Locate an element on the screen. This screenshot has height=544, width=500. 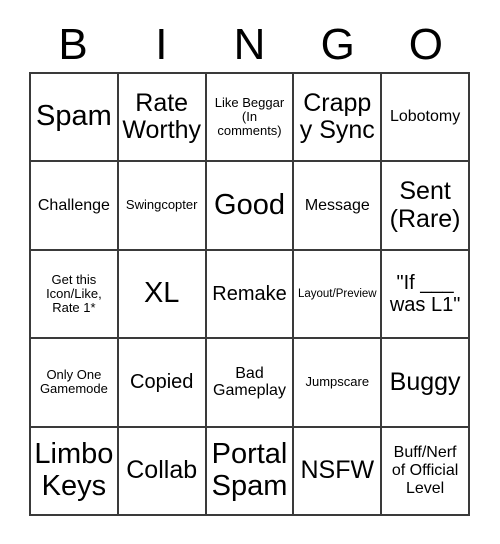
bingo-cell: "If ___ was L1" is located at coordinates (426, 295).